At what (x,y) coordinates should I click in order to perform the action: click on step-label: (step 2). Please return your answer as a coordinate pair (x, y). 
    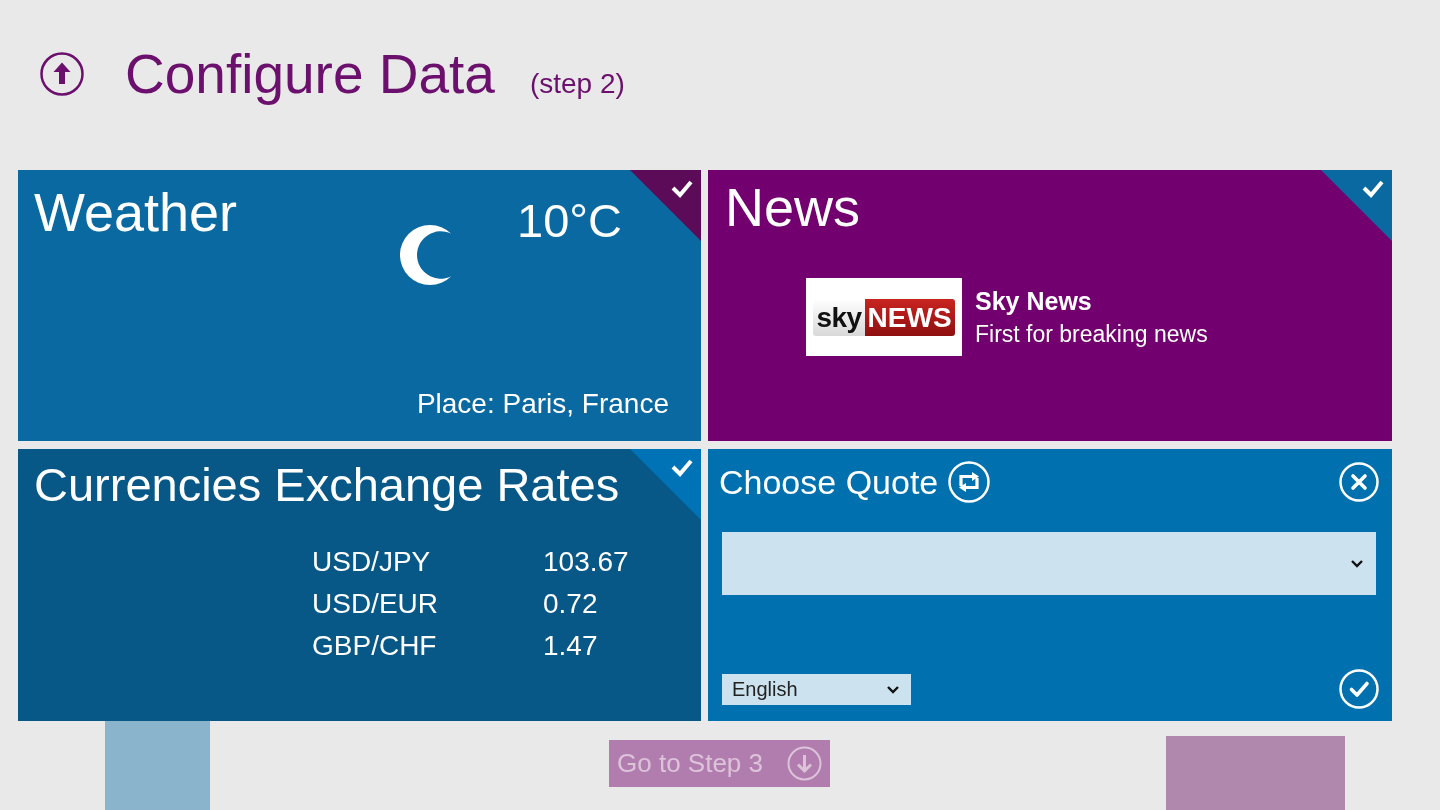
    Looking at the image, I should click on (577, 83).